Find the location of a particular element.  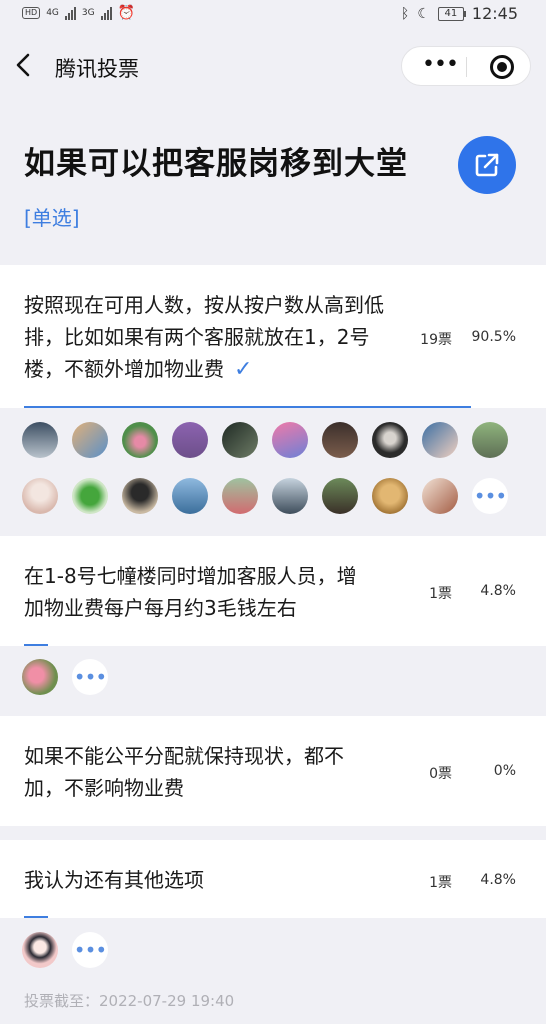

nav-bar: 腾讯投票 ••• is located at coordinates (273, 66).